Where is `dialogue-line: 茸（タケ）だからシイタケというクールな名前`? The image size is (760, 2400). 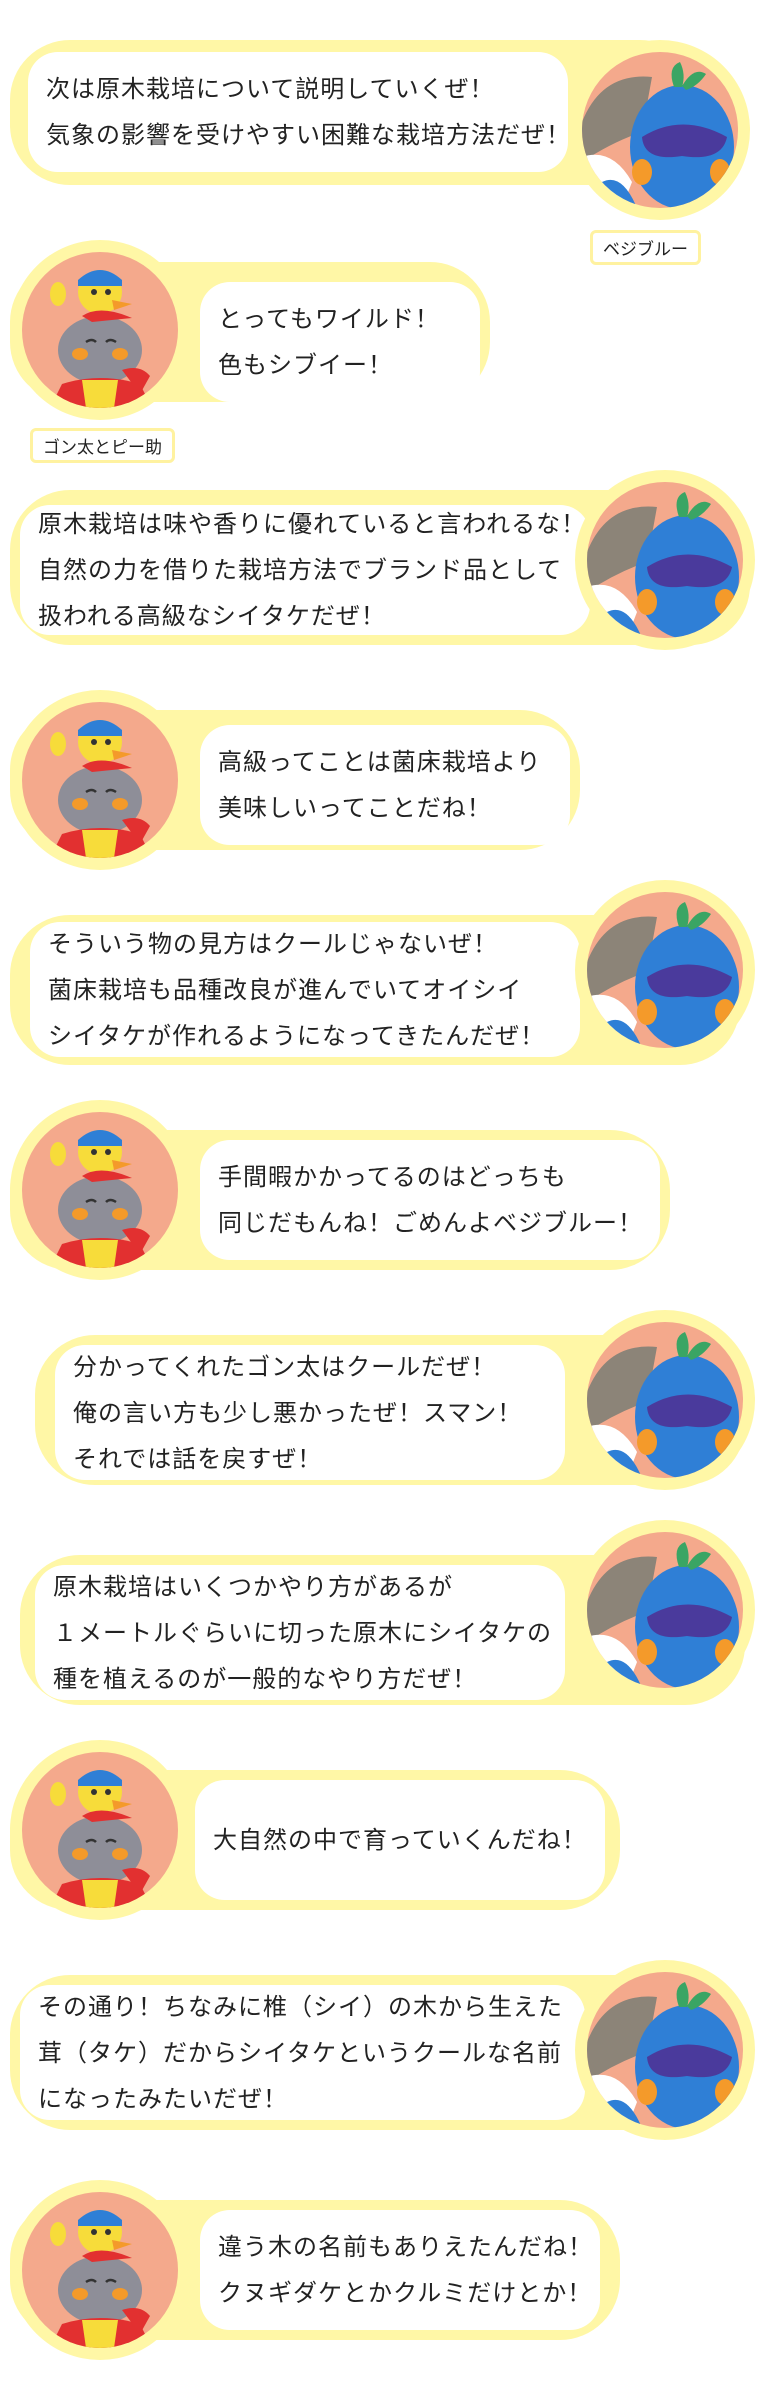
dialogue-line: 茸（タケ）だからシイタケというクールな名前 is located at coordinates (300, 2052).